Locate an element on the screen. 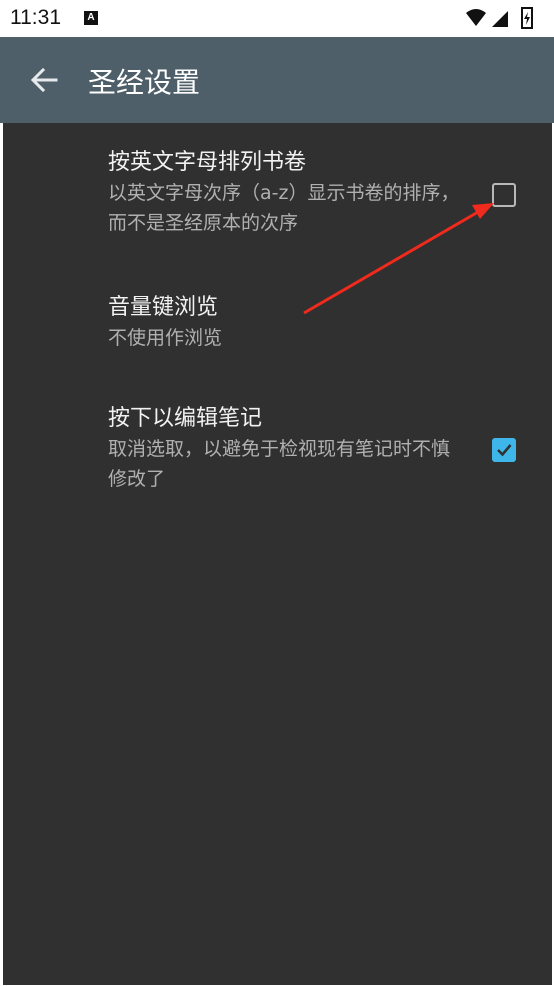 This screenshot has height=986, width=554. pref-title: 按英文字母排列书卷 is located at coordinates (207, 162).